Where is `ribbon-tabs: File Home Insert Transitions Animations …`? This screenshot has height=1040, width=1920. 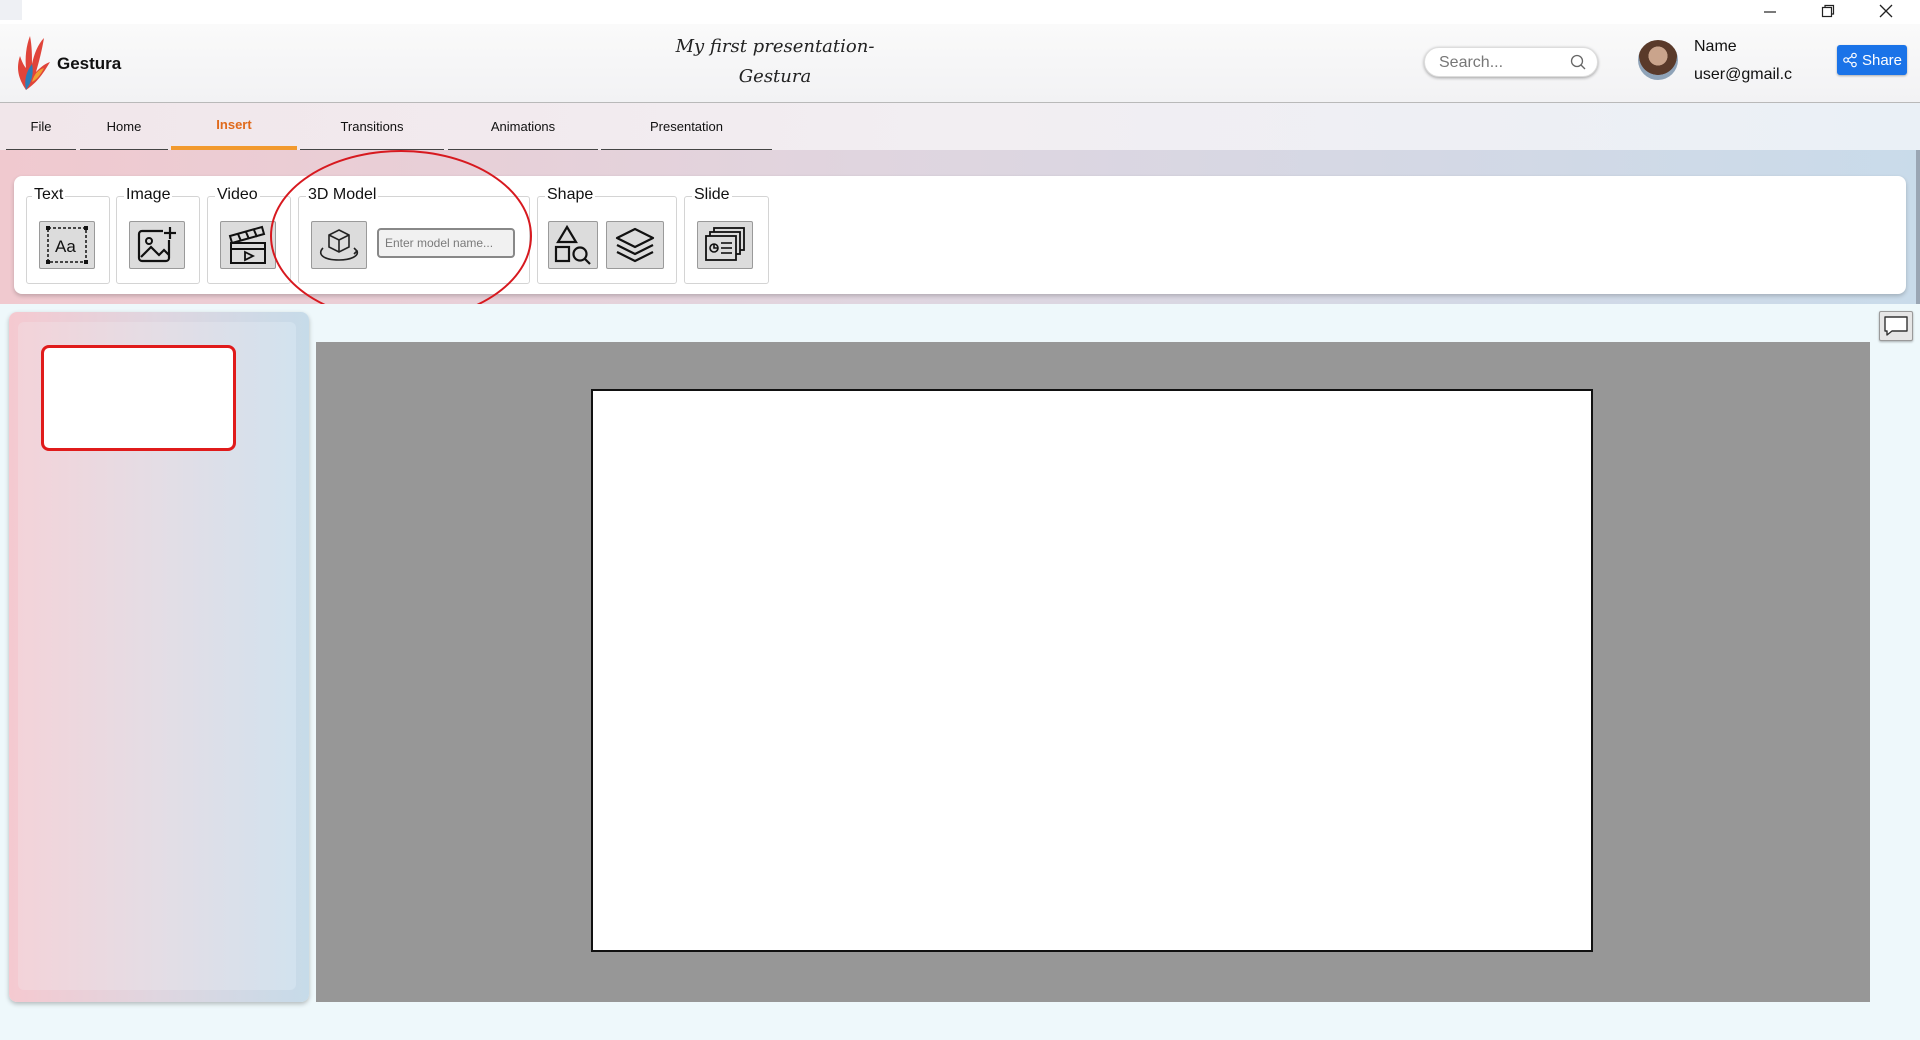 ribbon-tabs: File Home Insert Transitions Animations … is located at coordinates (960, 126).